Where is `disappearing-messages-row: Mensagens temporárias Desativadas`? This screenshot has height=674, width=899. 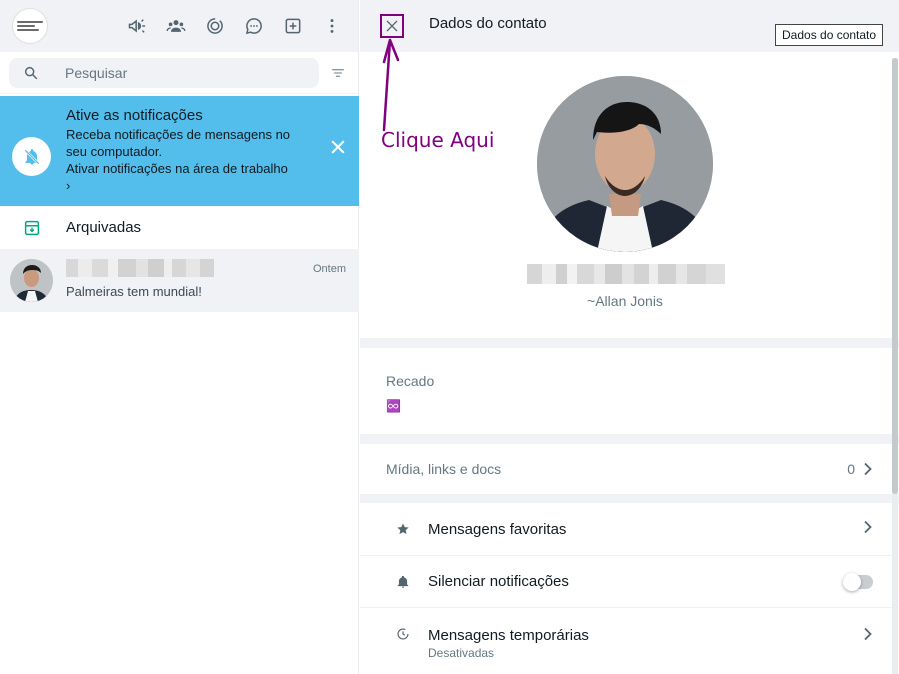 disappearing-messages-row: Mensagens temporárias Desativadas is located at coordinates (629, 640).